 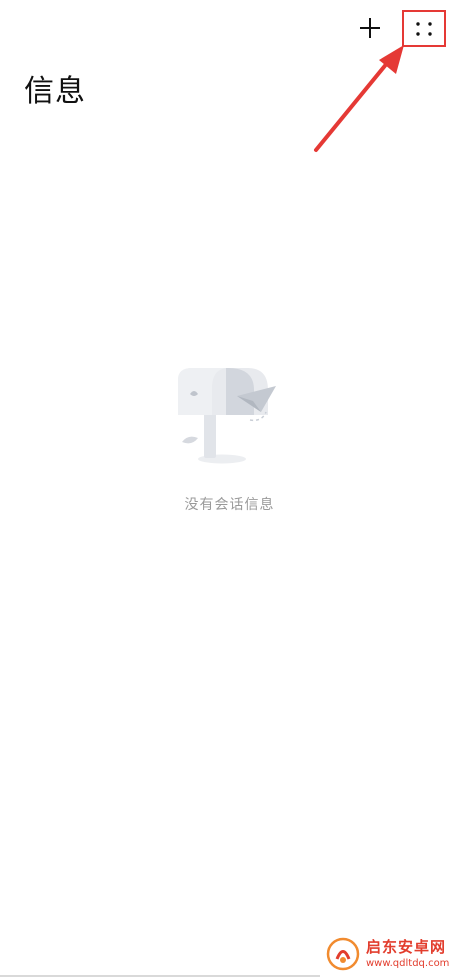 I want to click on page-title: 信息, so click(x=55, y=91).